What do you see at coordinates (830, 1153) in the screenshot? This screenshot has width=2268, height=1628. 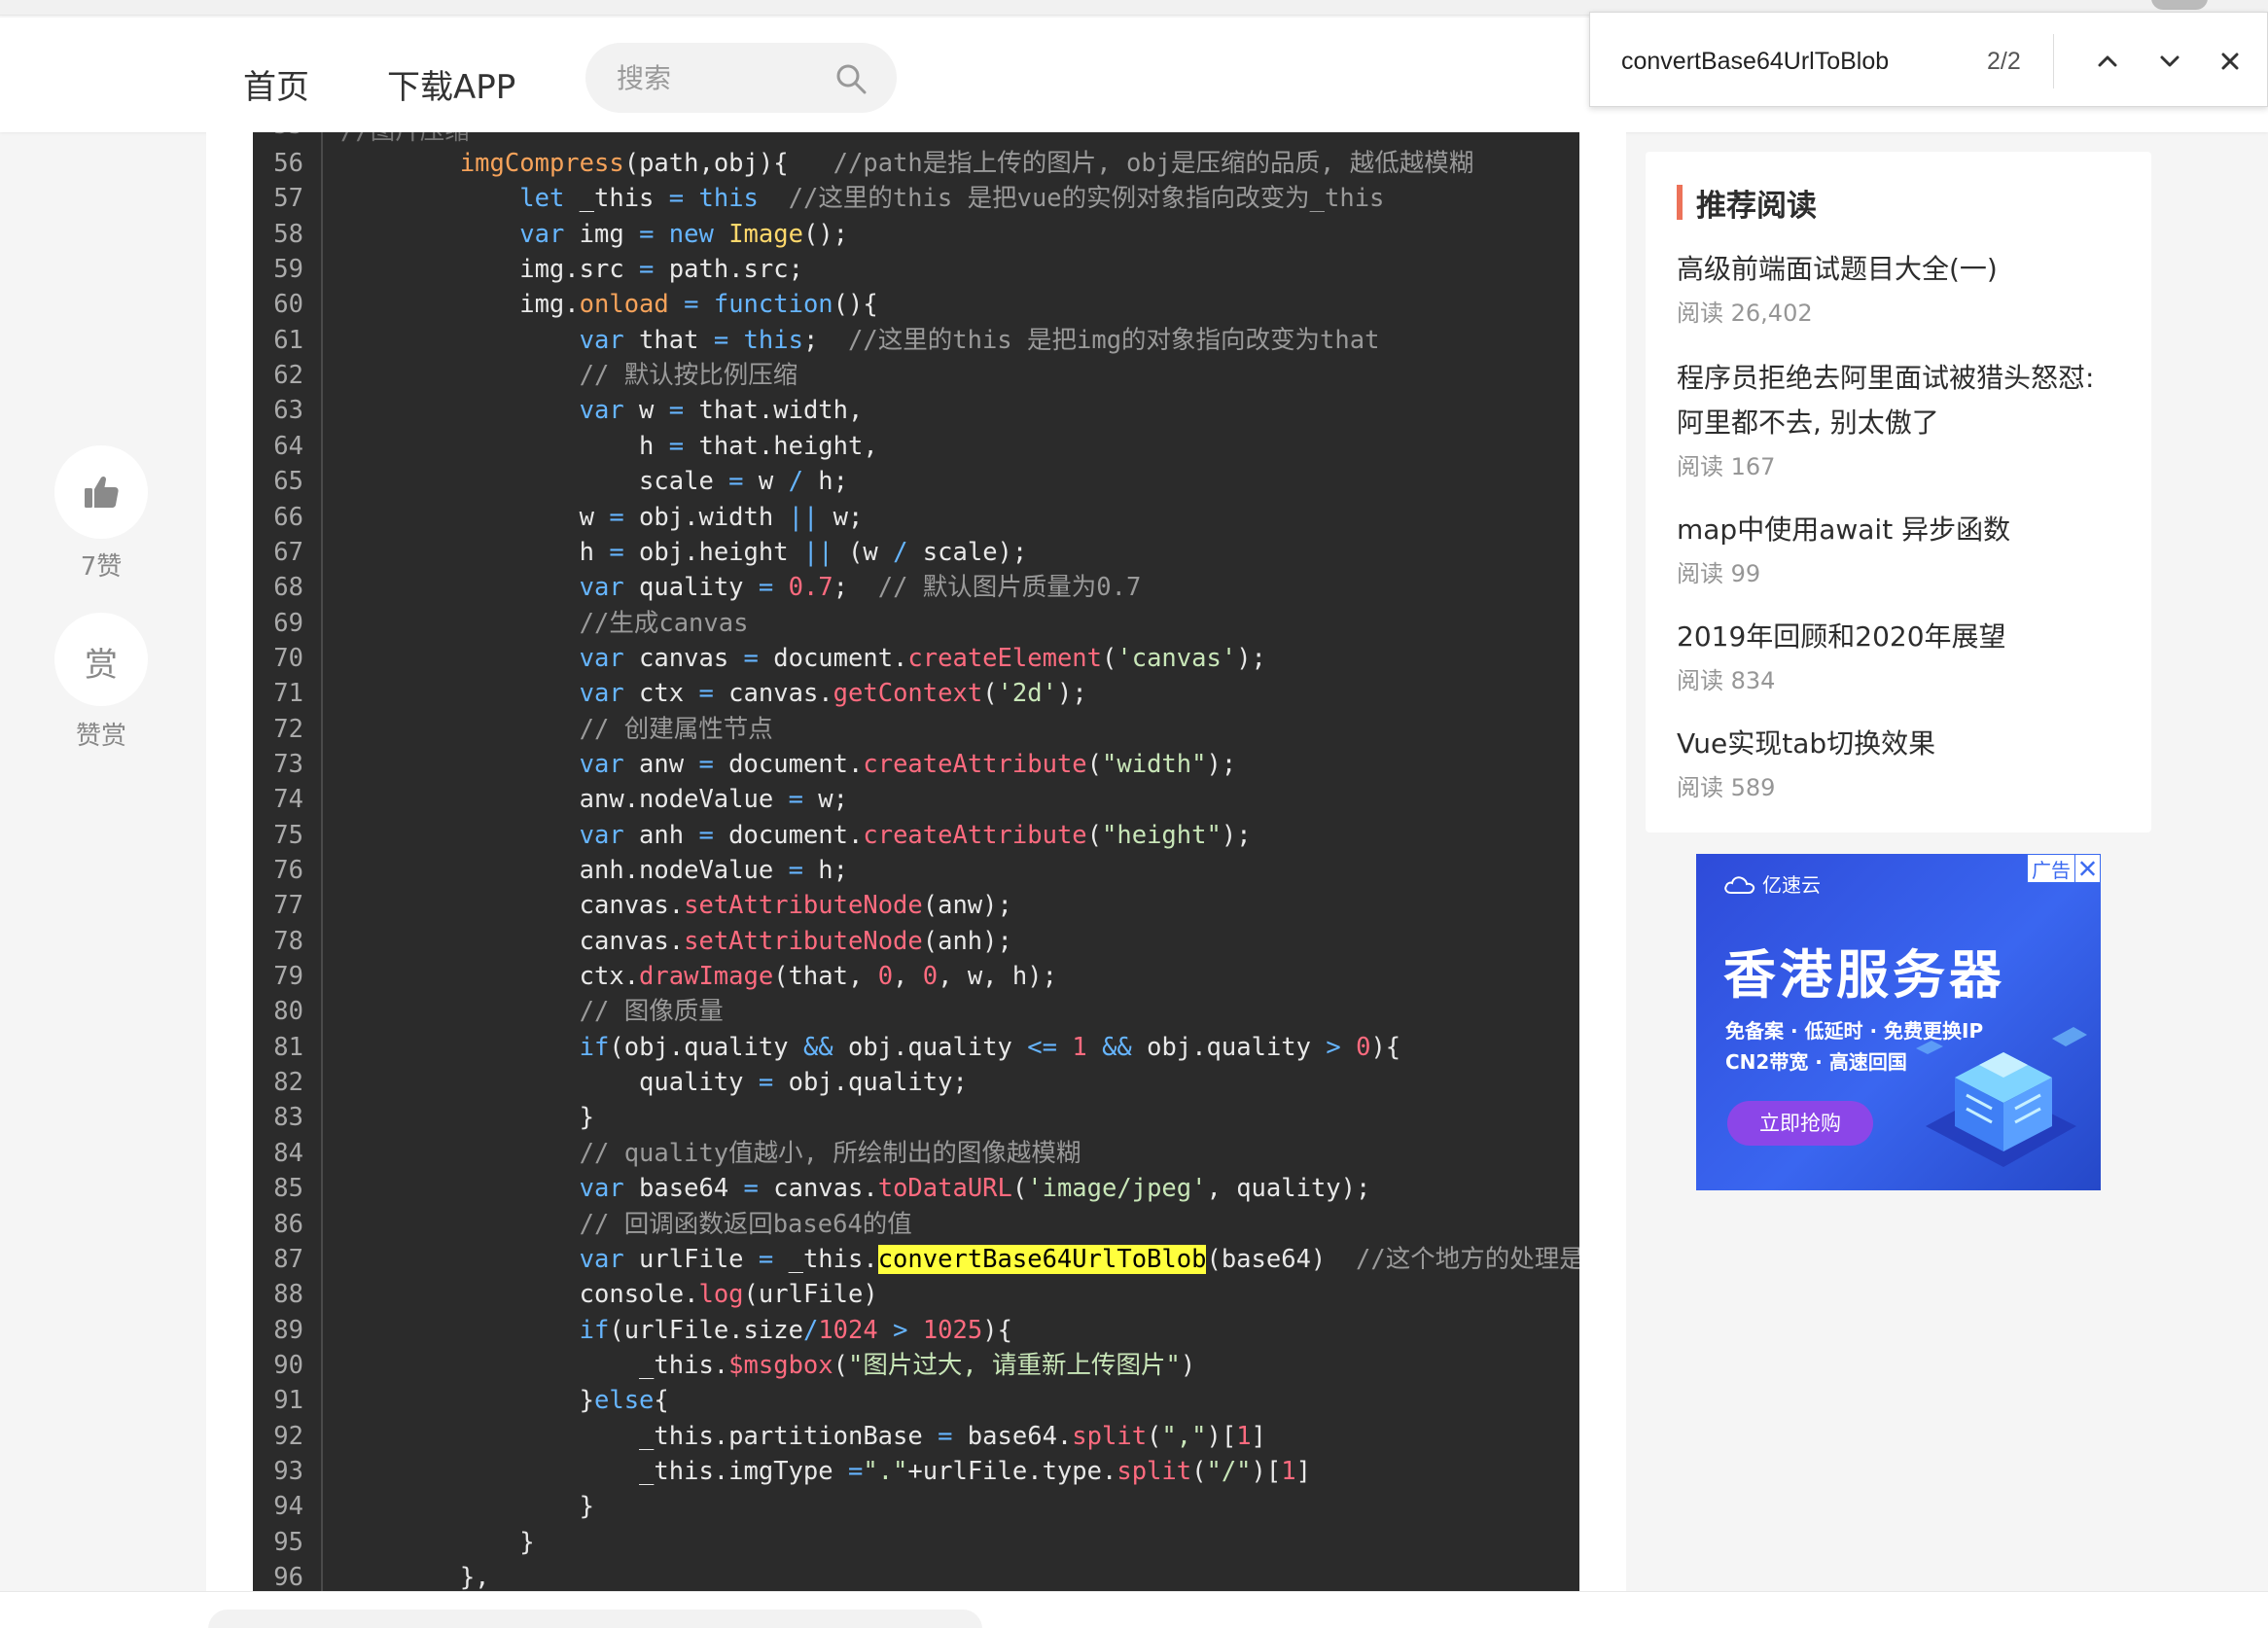 I see `code-text: // quality值越小, 所绘制出的图像越模糊` at bounding box center [830, 1153].